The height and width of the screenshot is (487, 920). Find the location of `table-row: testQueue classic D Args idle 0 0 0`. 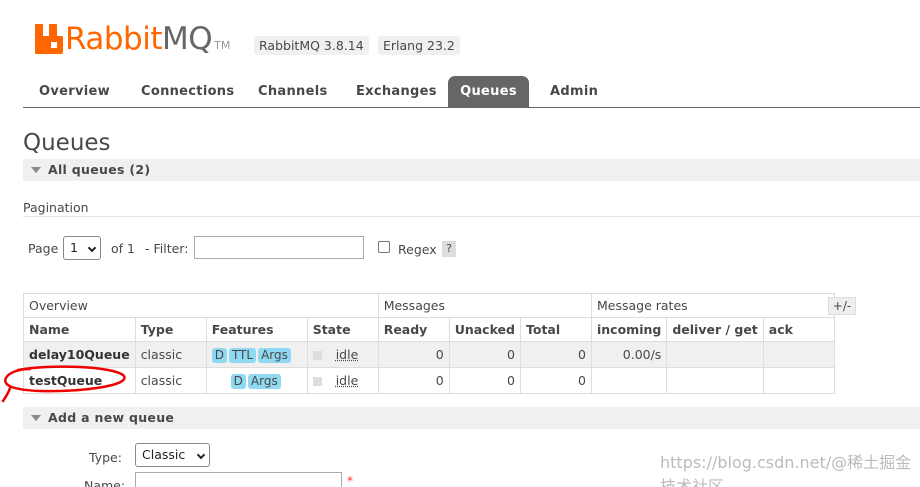

table-row: testQueue classic D Args idle 0 0 0 is located at coordinates (429, 380).